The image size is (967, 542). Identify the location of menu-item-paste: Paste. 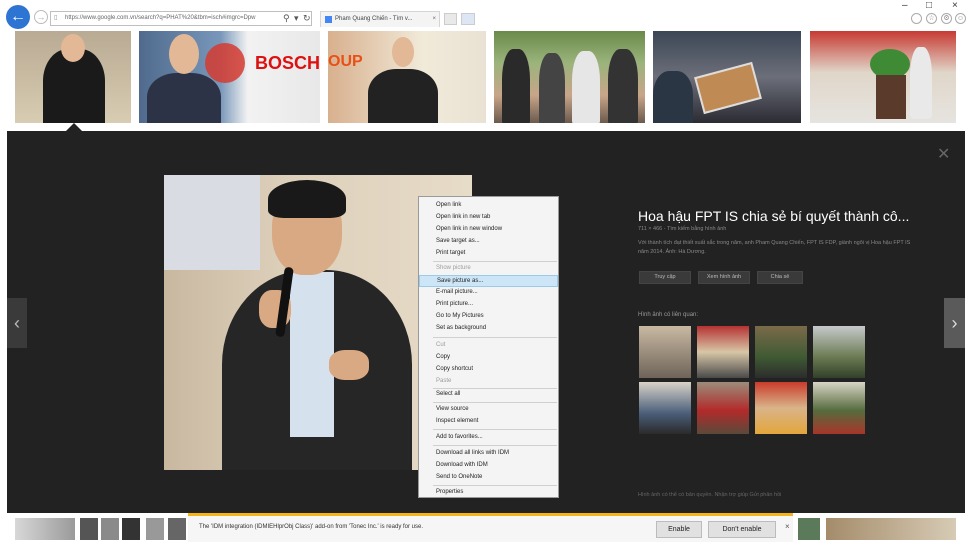
(444, 381).